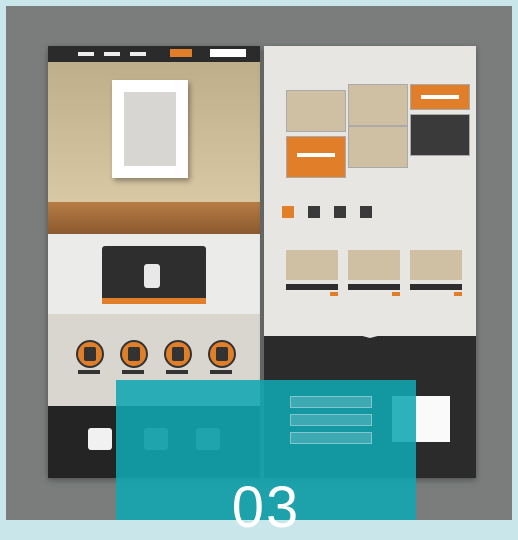  I want to click on overlay-number: 03, so click(266, 507).